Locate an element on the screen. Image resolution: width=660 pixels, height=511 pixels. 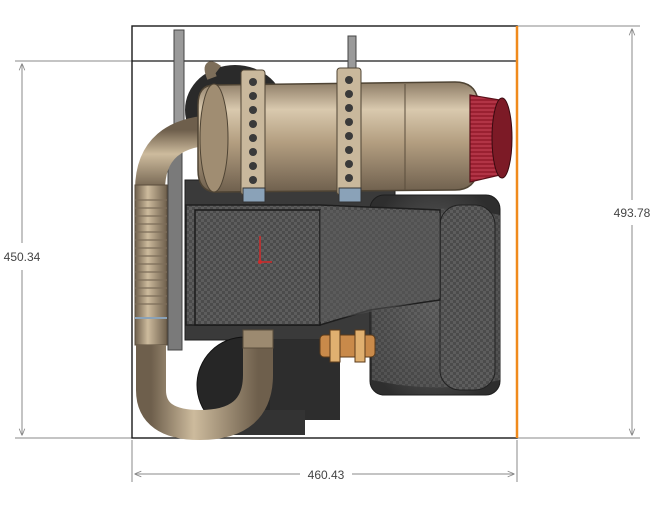
fuel-fittings is located at coordinates (347, 346).